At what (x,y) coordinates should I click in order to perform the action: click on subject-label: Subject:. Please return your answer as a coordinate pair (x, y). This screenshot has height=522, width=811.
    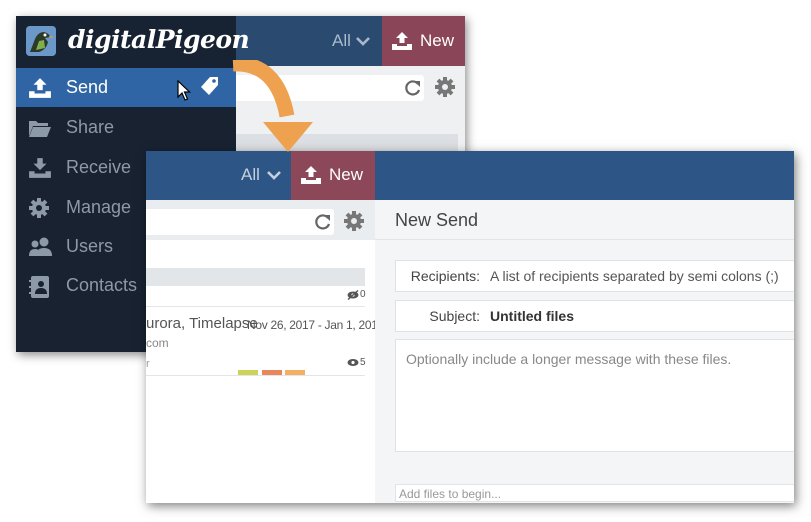
    Looking at the image, I should click on (454, 316).